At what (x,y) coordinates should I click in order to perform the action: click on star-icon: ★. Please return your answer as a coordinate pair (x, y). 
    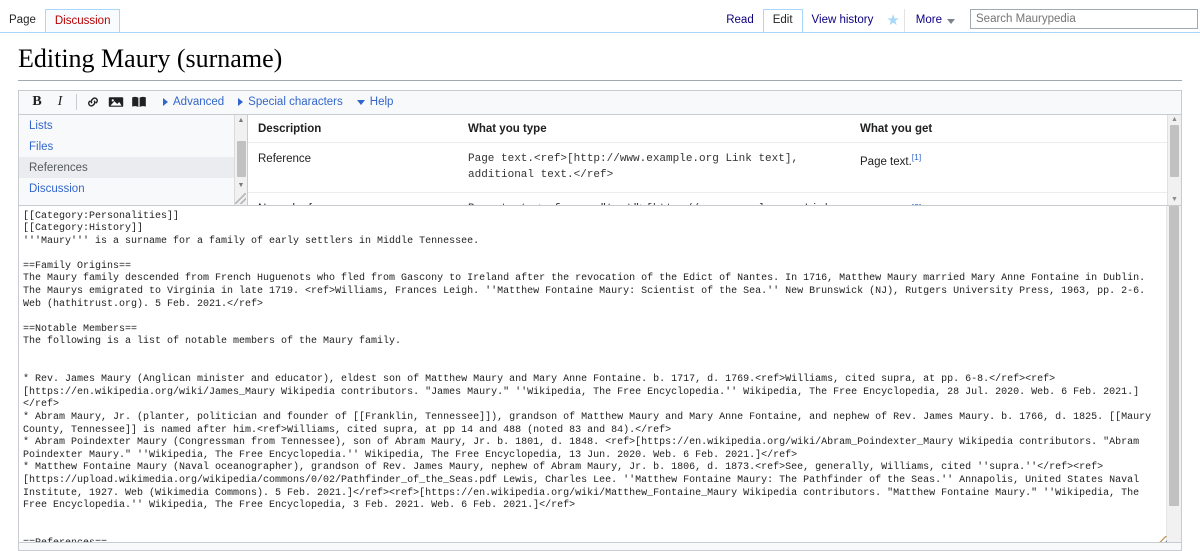
    Looking at the image, I should click on (893, 20).